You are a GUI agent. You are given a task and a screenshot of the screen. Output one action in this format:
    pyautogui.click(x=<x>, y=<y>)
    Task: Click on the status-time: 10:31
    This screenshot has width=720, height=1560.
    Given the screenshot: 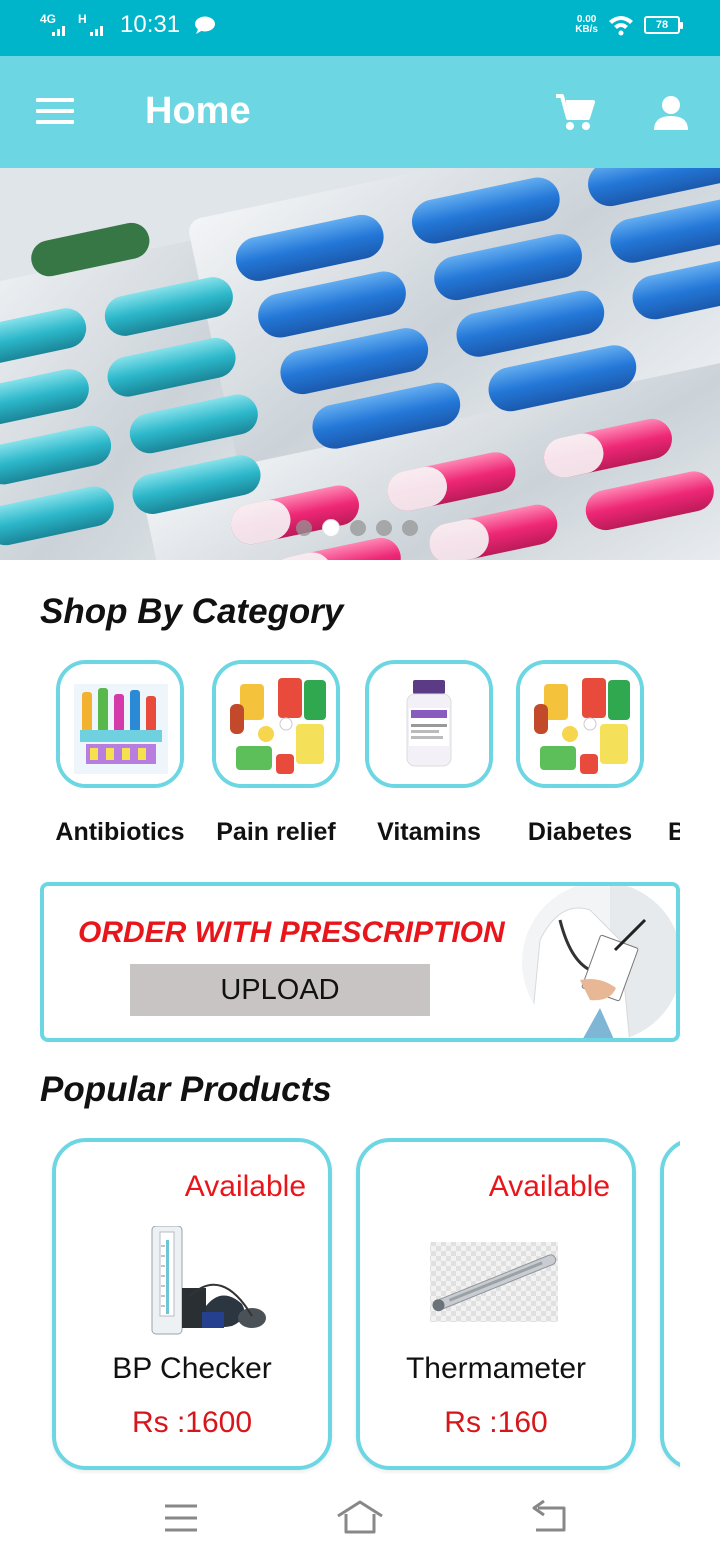 What is the action you would take?
    pyautogui.click(x=150, y=24)
    